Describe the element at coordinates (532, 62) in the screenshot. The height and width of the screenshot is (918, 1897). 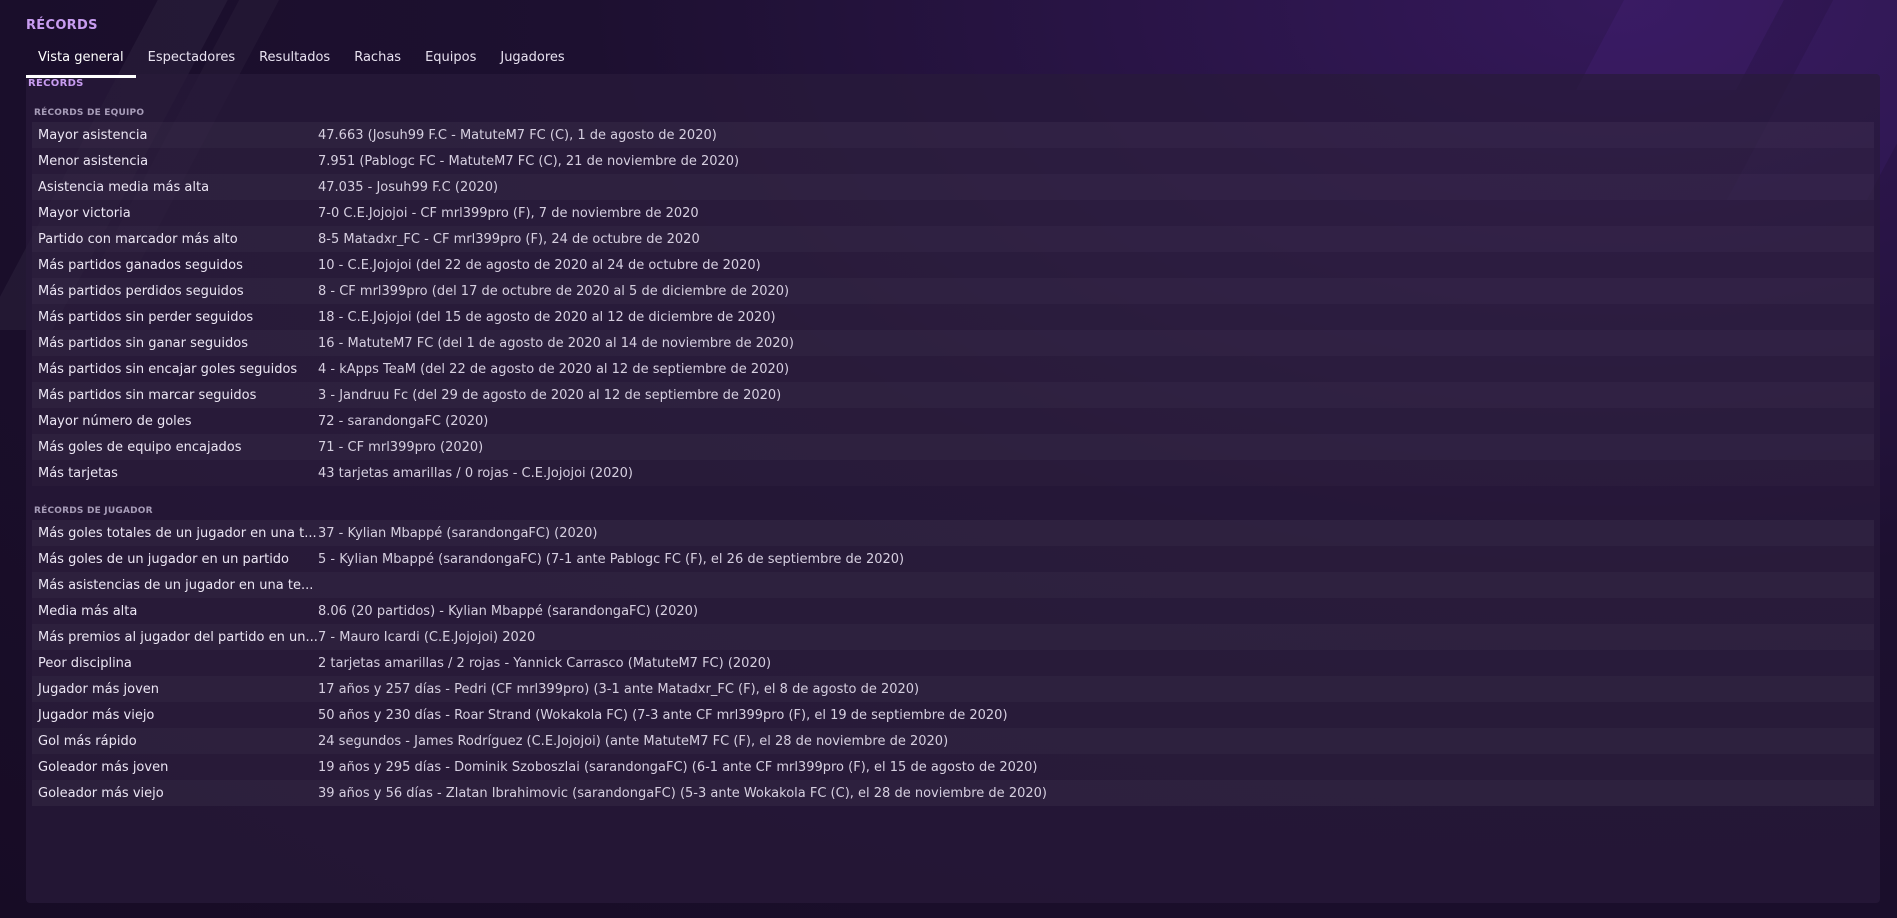
I see `tab-jugadores: Jugadores` at that location.